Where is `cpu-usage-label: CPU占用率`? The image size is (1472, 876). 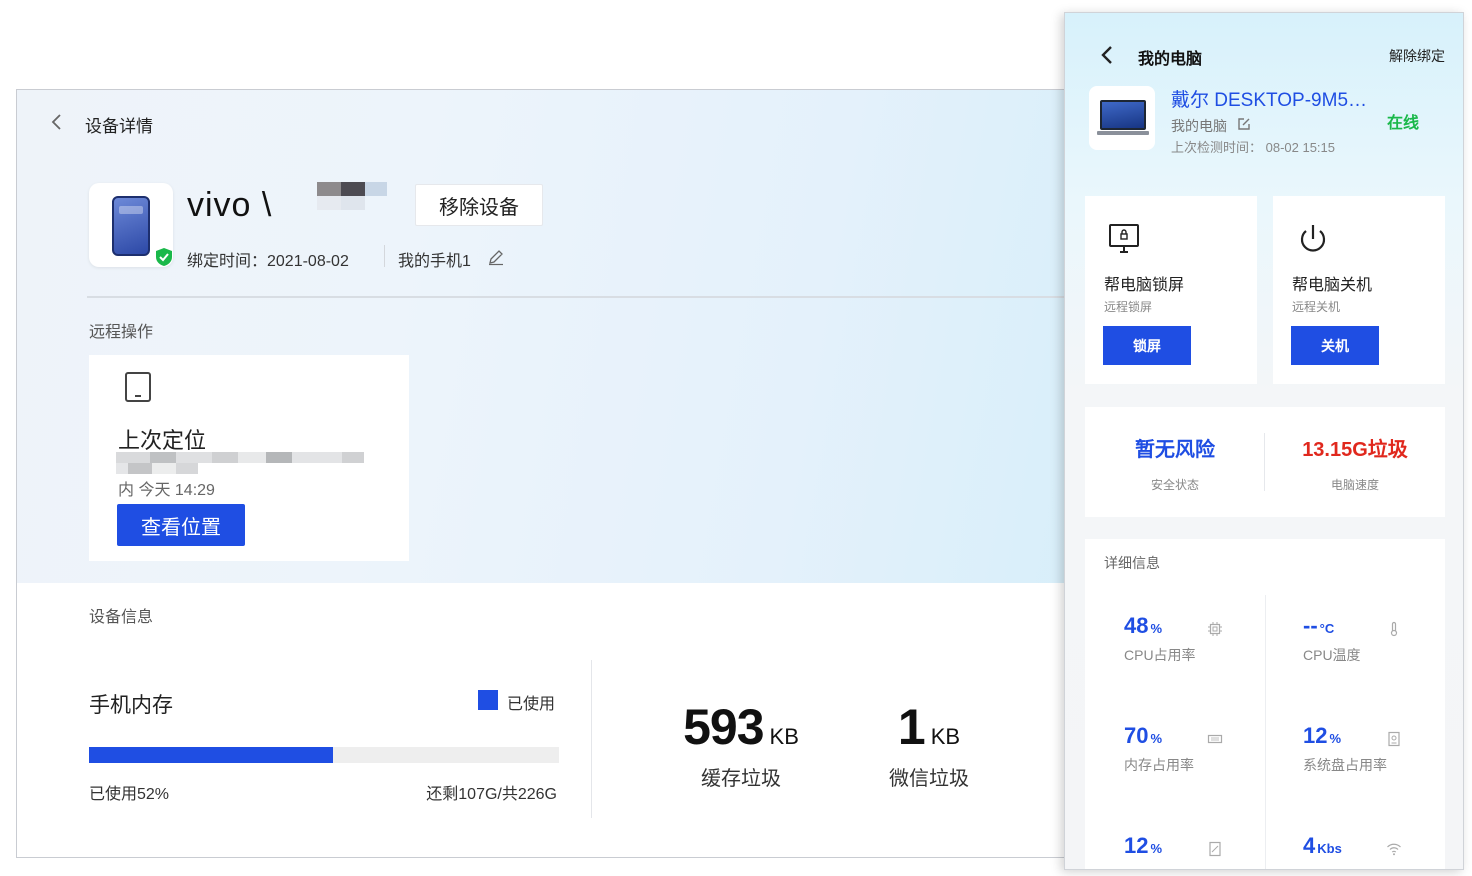 cpu-usage-label: CPU占用率 is located at coordinates (1160, 655).